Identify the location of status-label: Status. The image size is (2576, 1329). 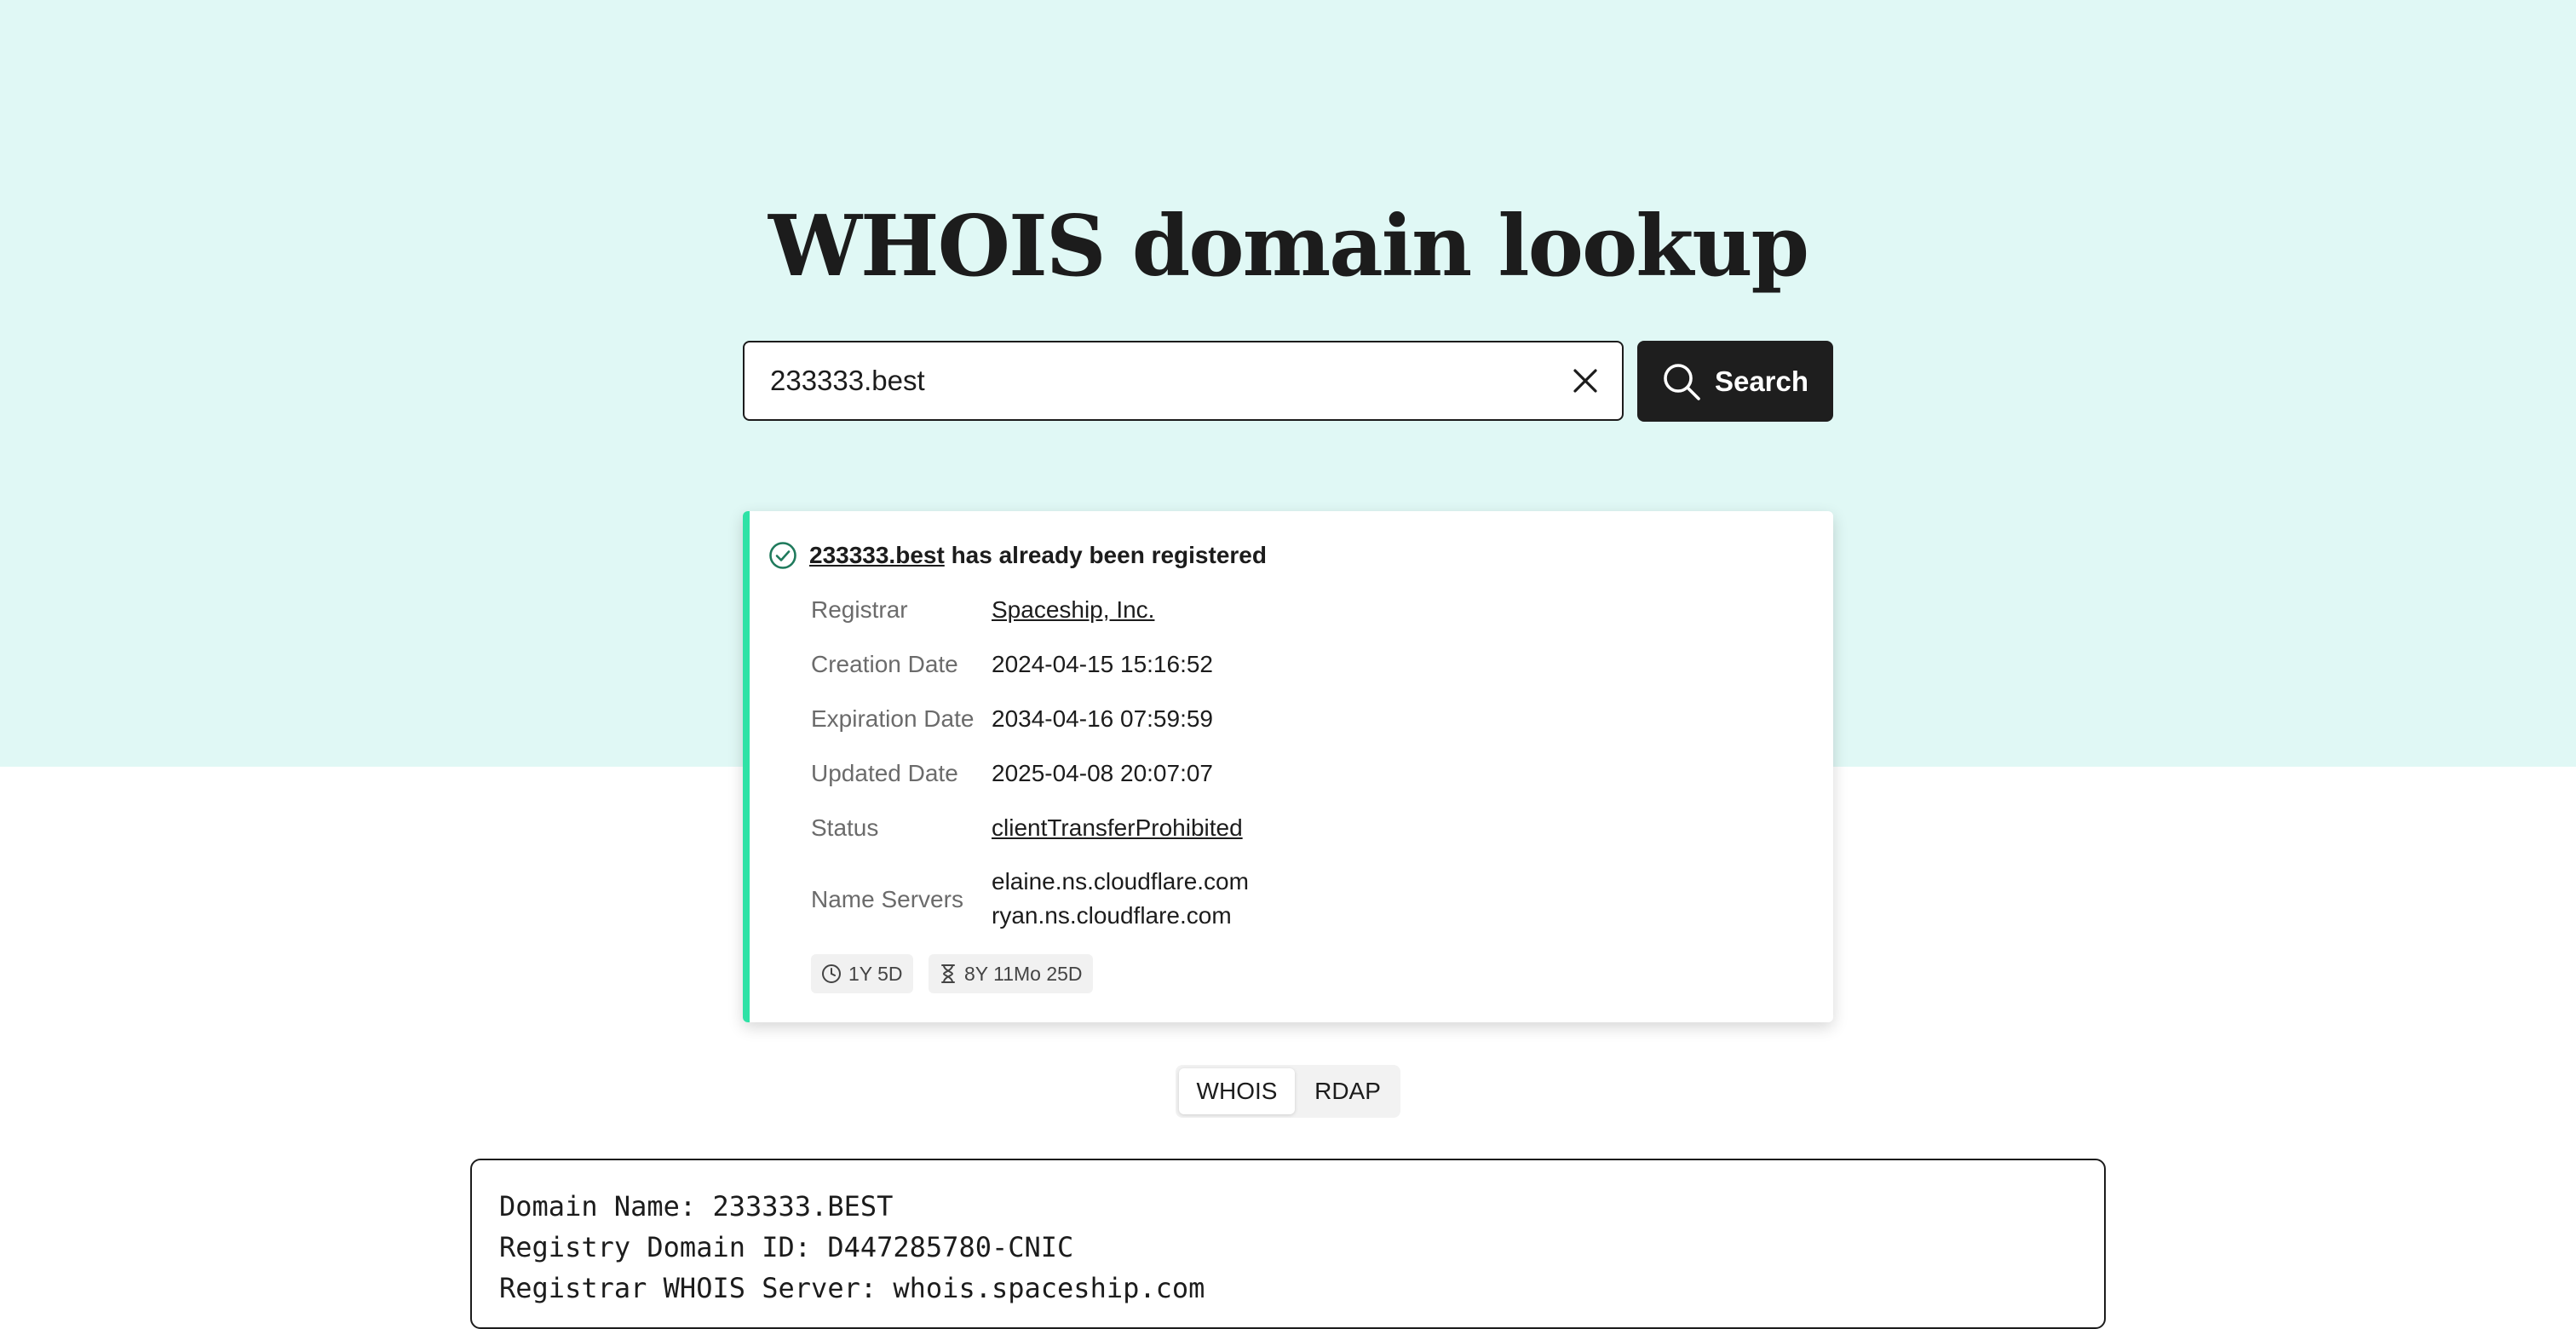
(845, 827).